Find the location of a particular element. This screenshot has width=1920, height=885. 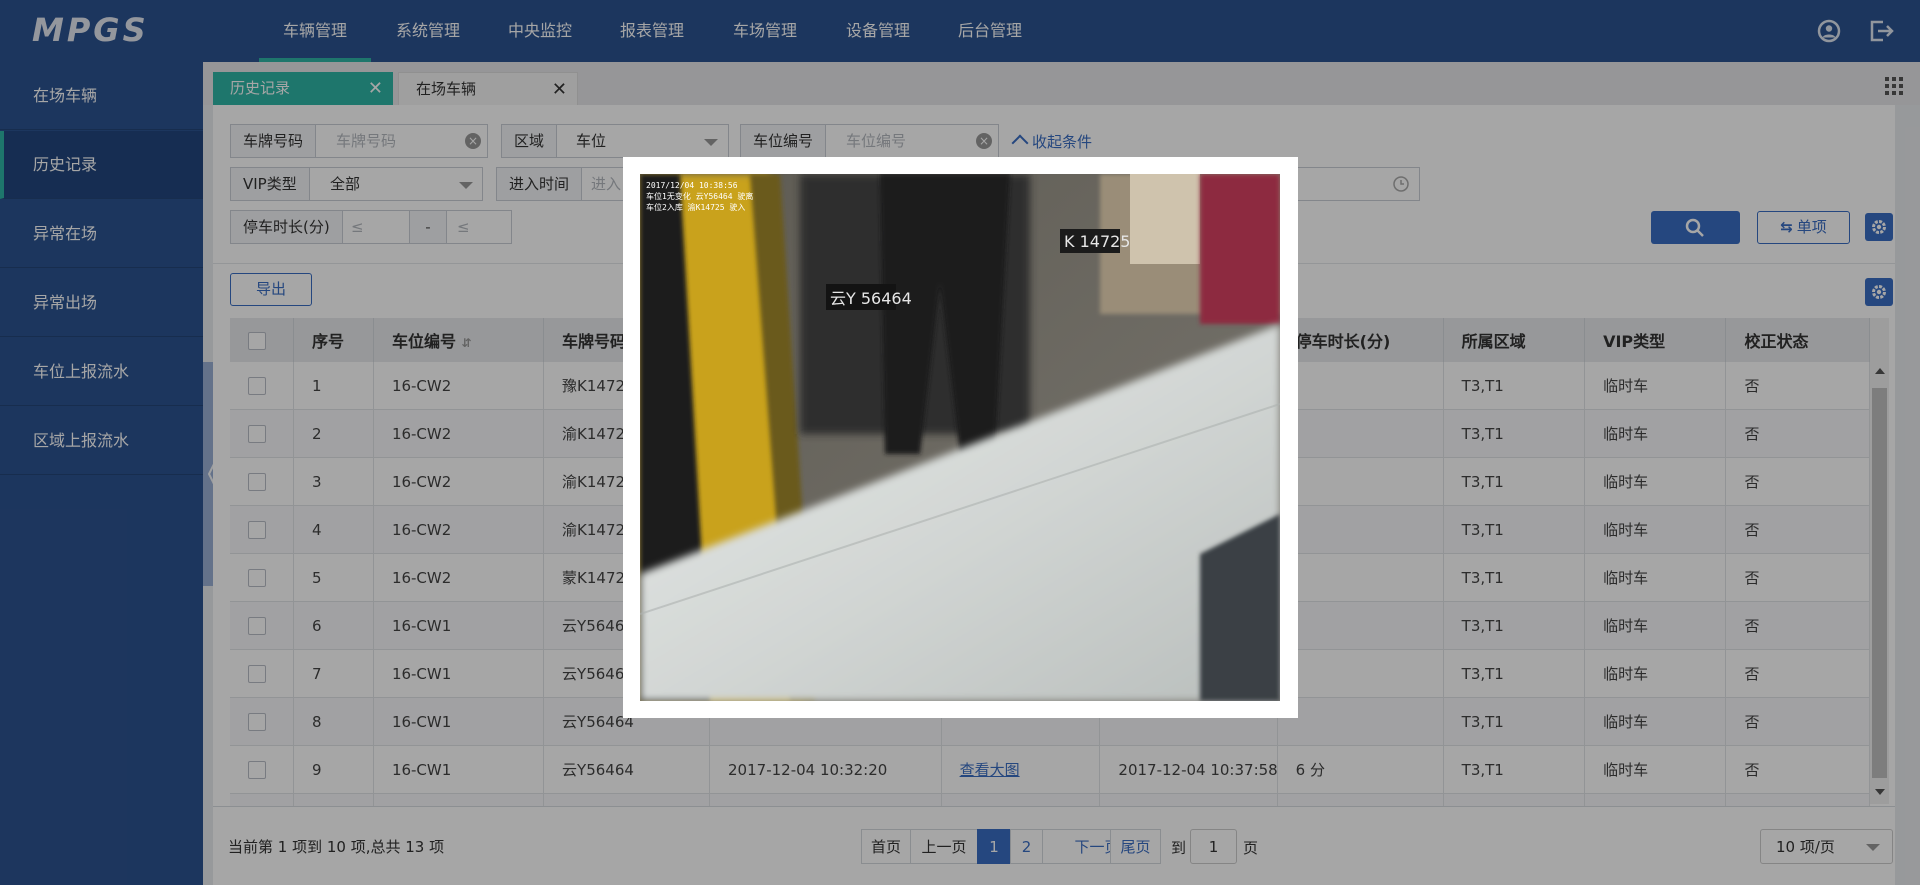

snapshot-event-2: 车位2入库 渝K14725 驶入 is located at coordinates (695, 207).